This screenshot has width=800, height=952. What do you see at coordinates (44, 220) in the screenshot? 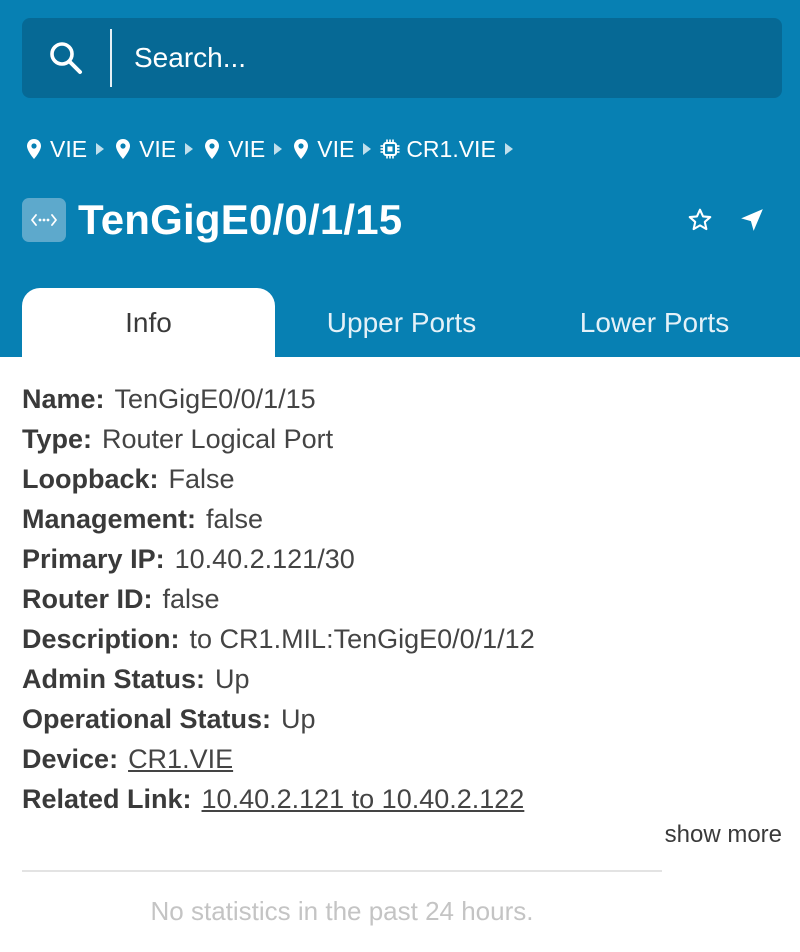
I see `port-icon` at bounding box center [44, 220].